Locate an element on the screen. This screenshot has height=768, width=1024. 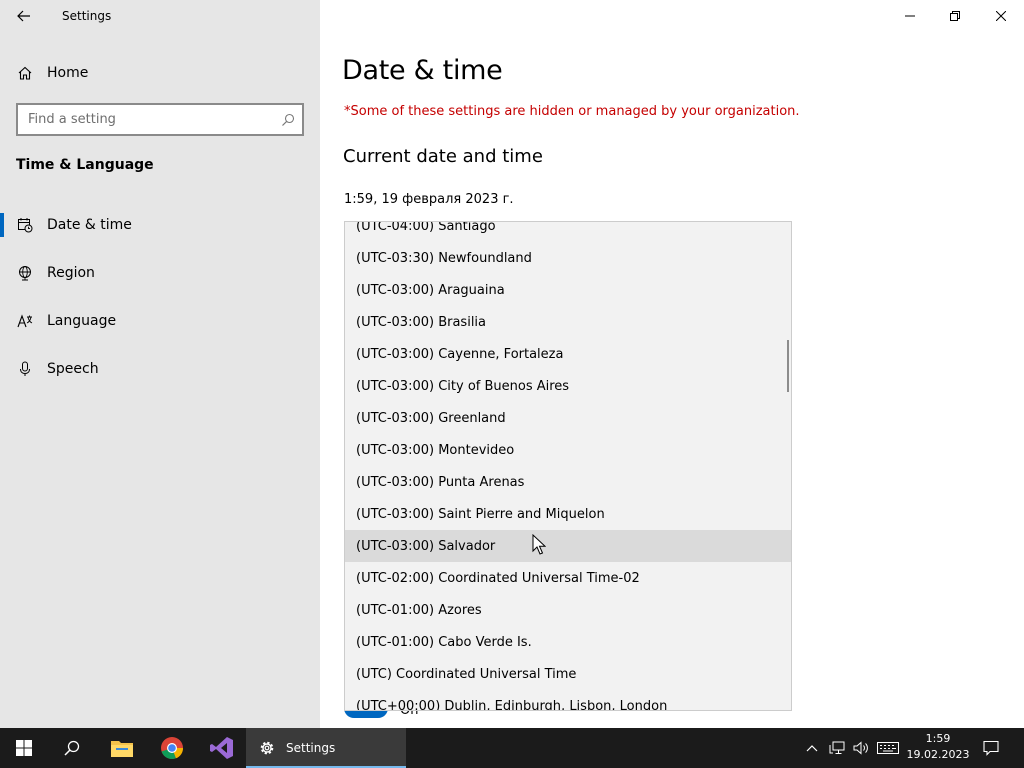
show-hidden-icons-button is located at coordinates (812, 748).